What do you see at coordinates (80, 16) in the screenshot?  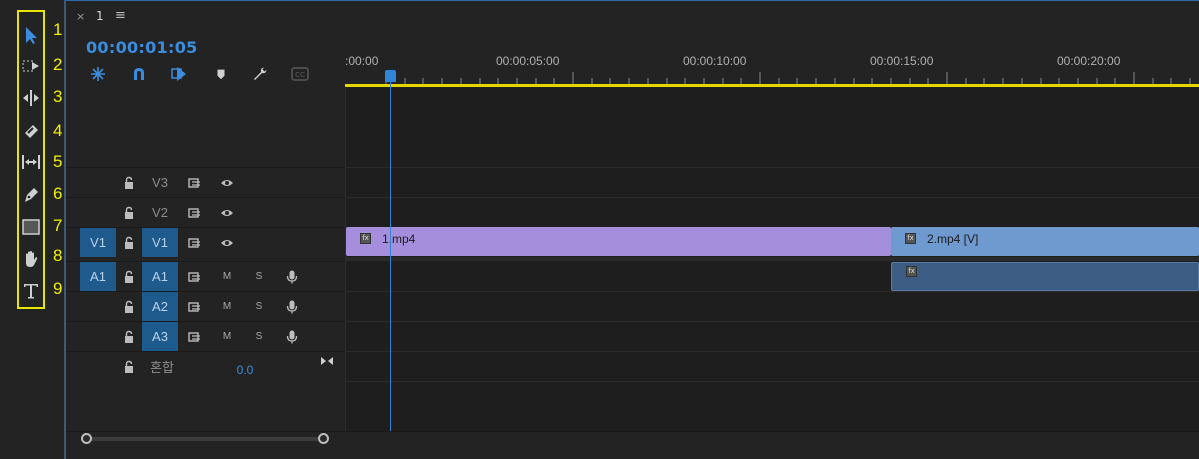 I see `tab-close-icon: ×` at bounding box center [80, 16].